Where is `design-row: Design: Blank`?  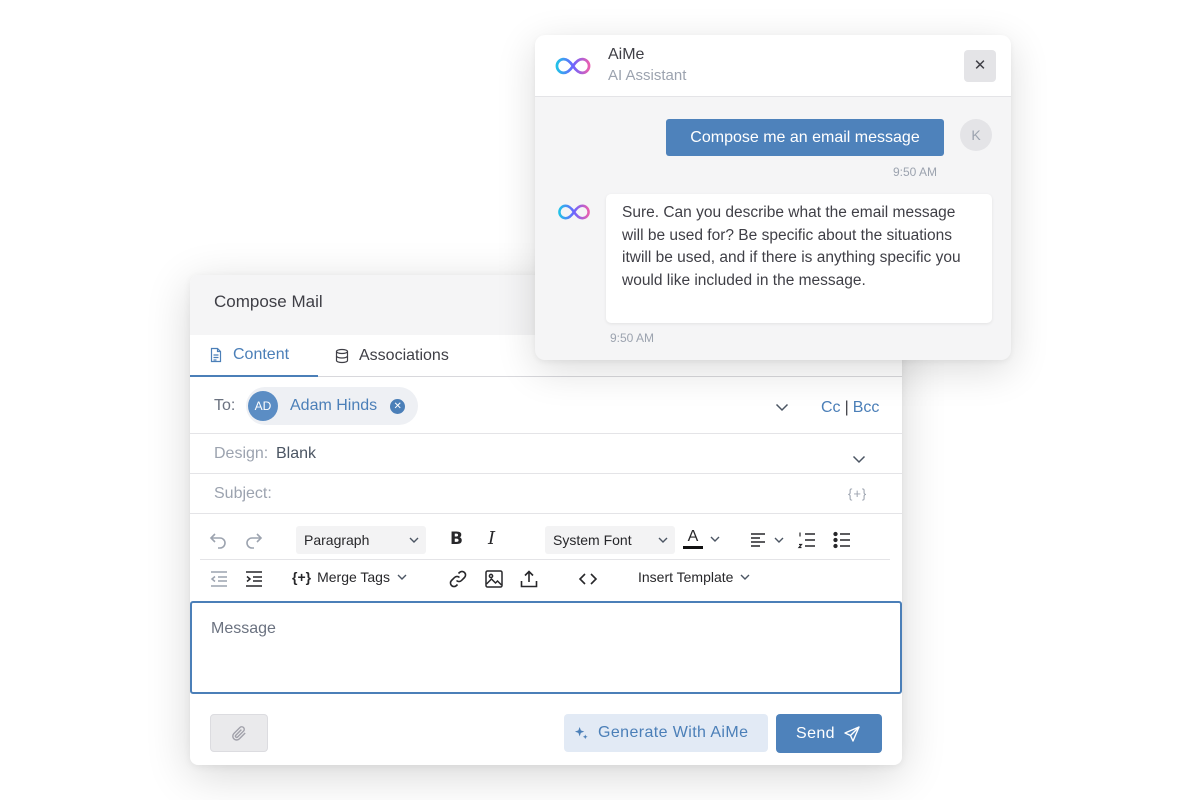
design-row: Design: Blank is located at coordinates (546, 454).